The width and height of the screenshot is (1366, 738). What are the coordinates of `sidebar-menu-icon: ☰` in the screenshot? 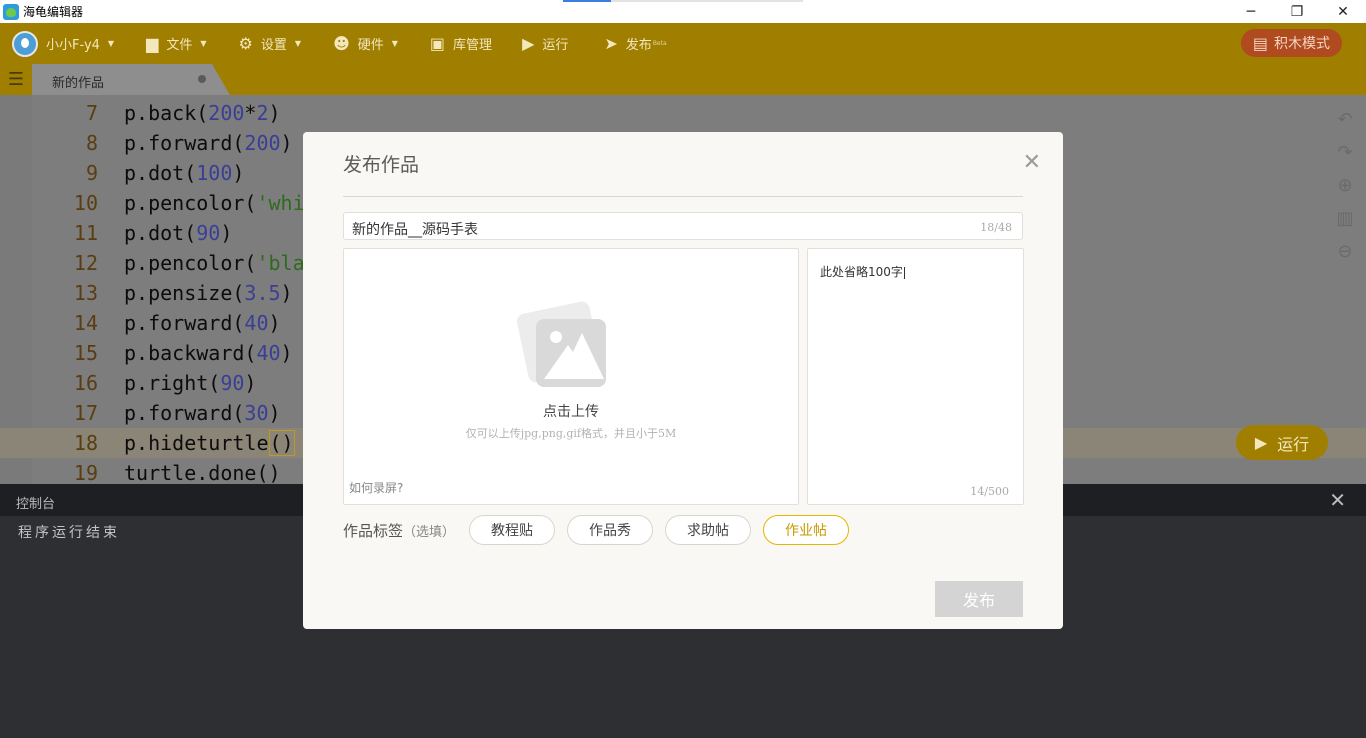 It's located at (16, 79).